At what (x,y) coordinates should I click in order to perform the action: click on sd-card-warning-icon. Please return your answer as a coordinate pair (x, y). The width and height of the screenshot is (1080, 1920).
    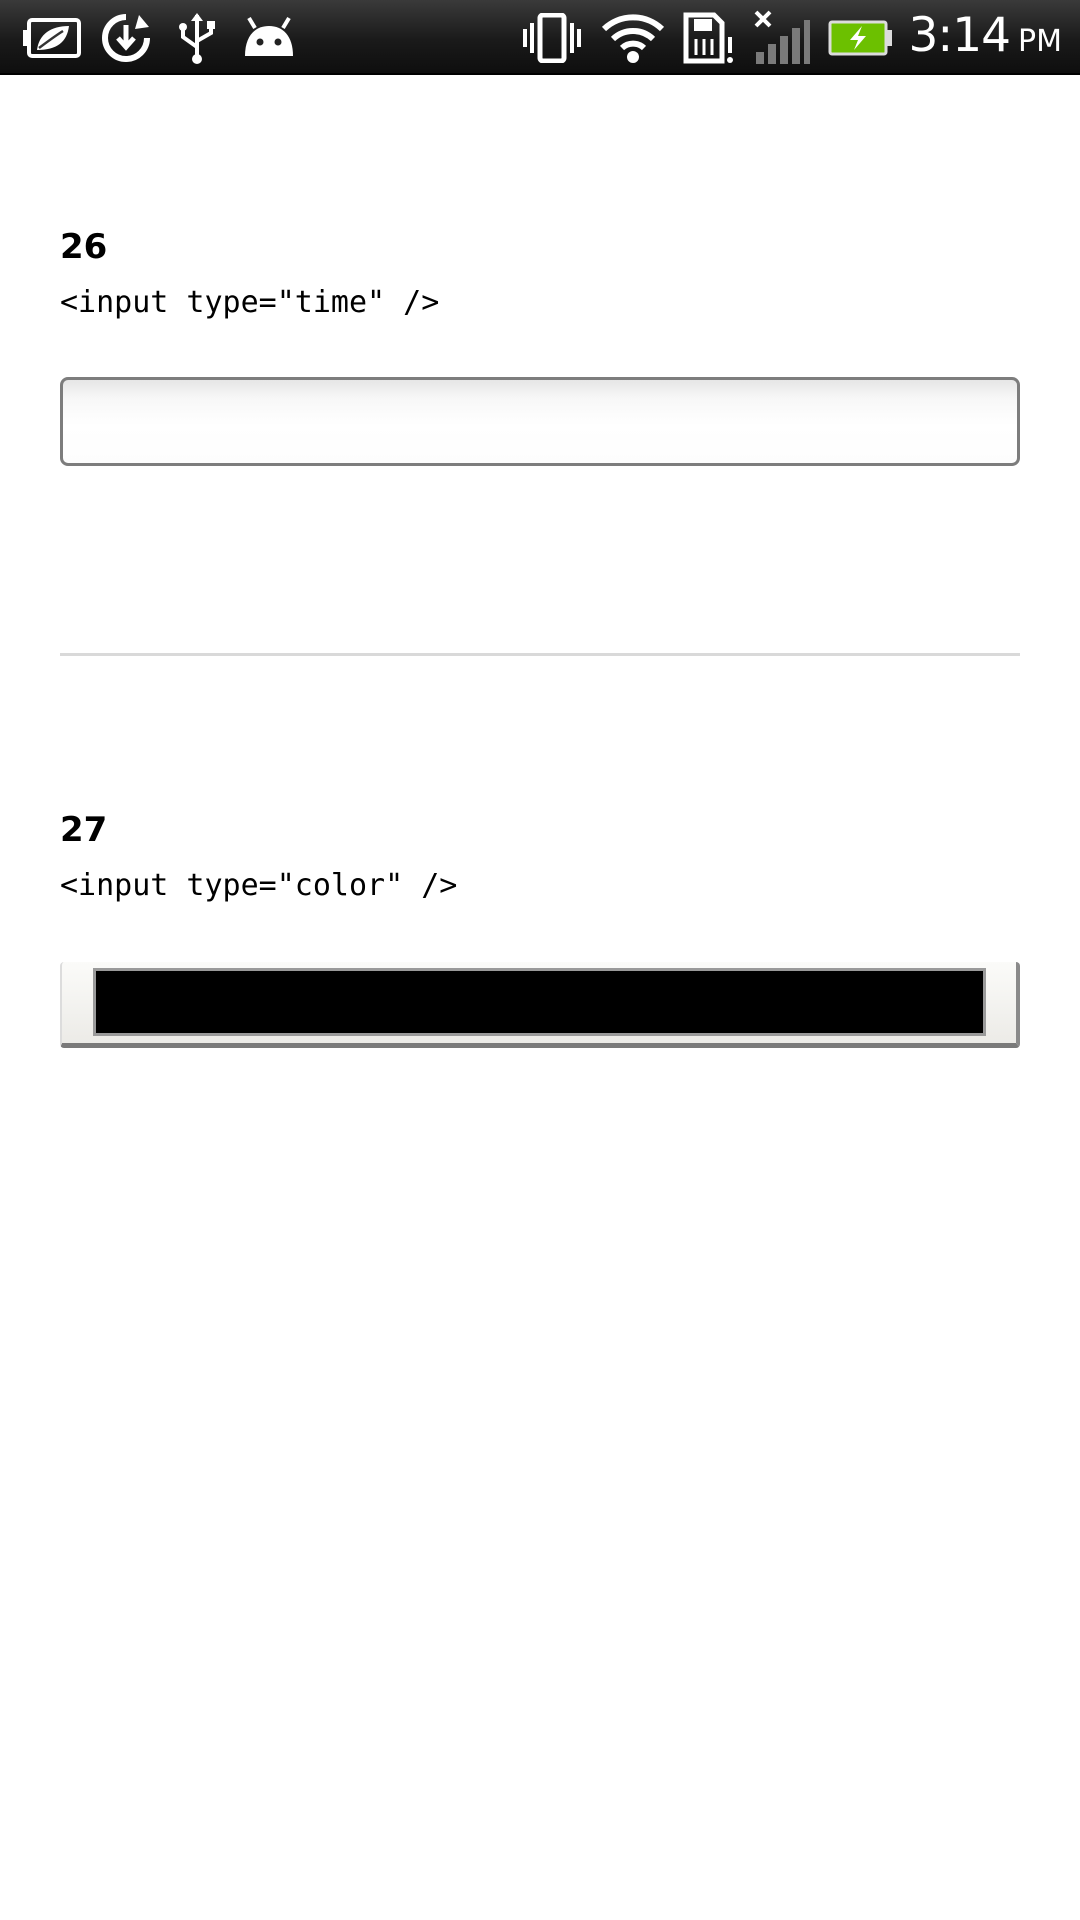
    Looking at the image, I should click on (708, 38).